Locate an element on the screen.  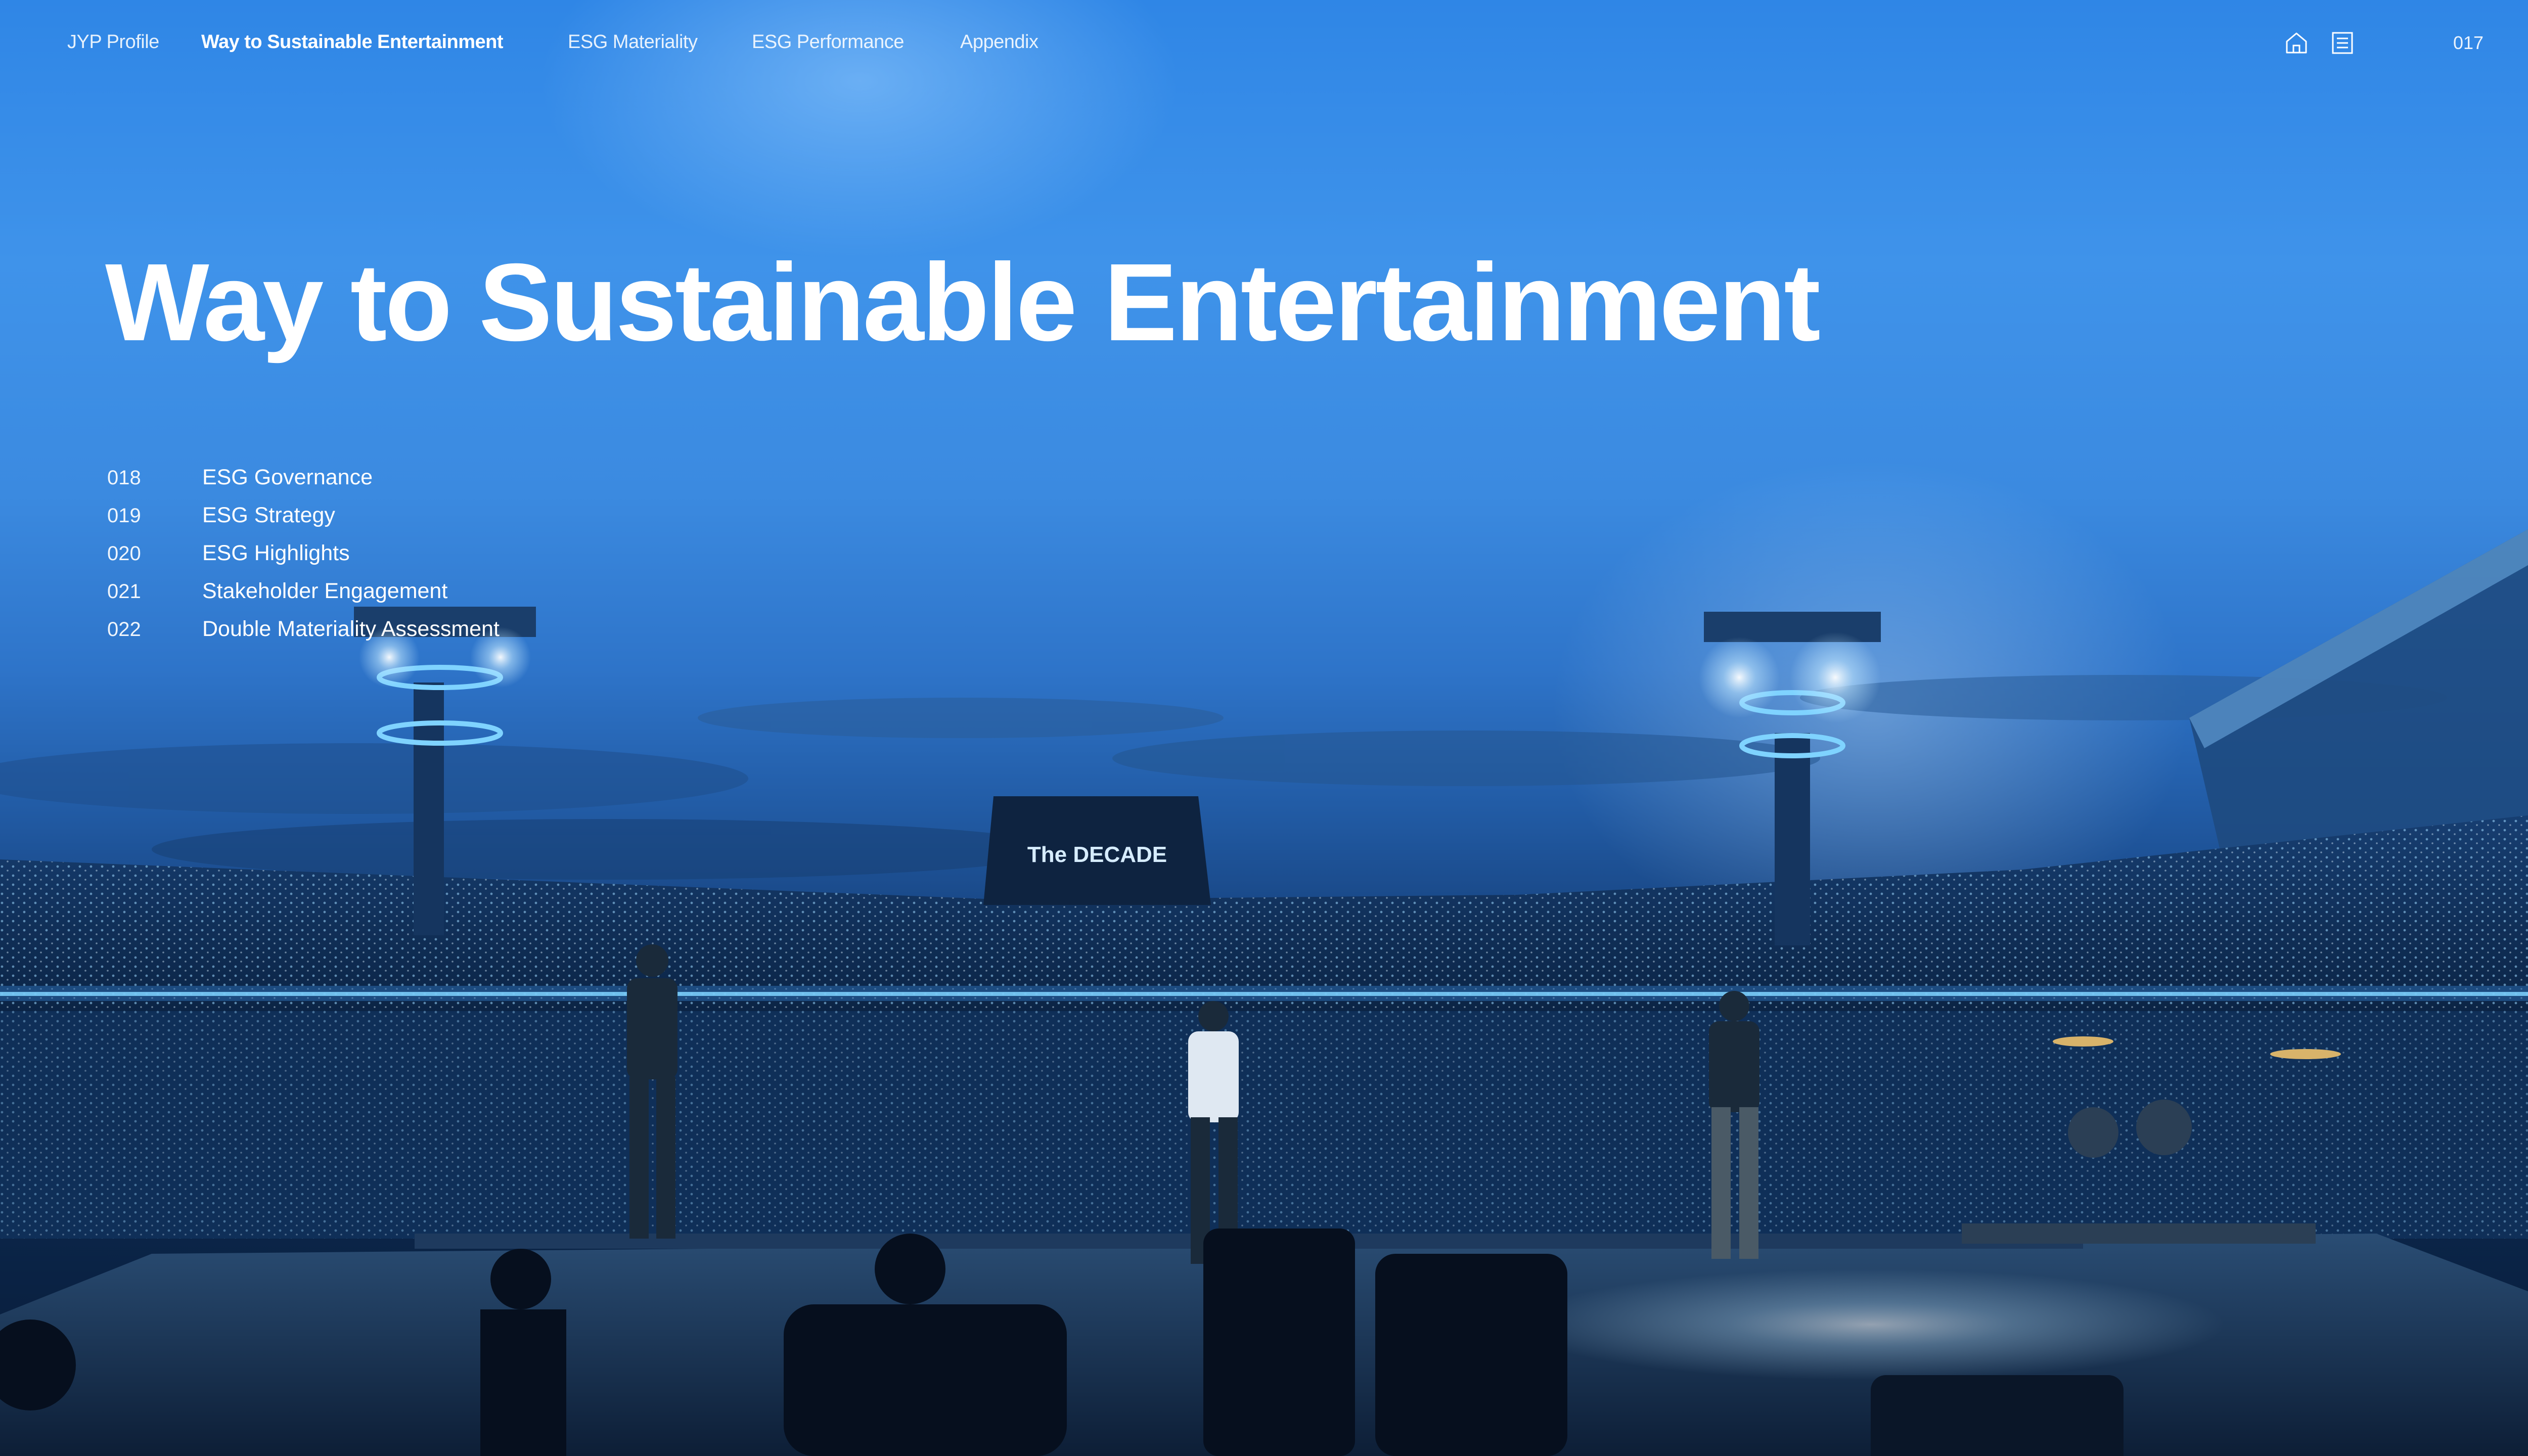
toc-page-number: 022 is located at coordinates (124, 629).